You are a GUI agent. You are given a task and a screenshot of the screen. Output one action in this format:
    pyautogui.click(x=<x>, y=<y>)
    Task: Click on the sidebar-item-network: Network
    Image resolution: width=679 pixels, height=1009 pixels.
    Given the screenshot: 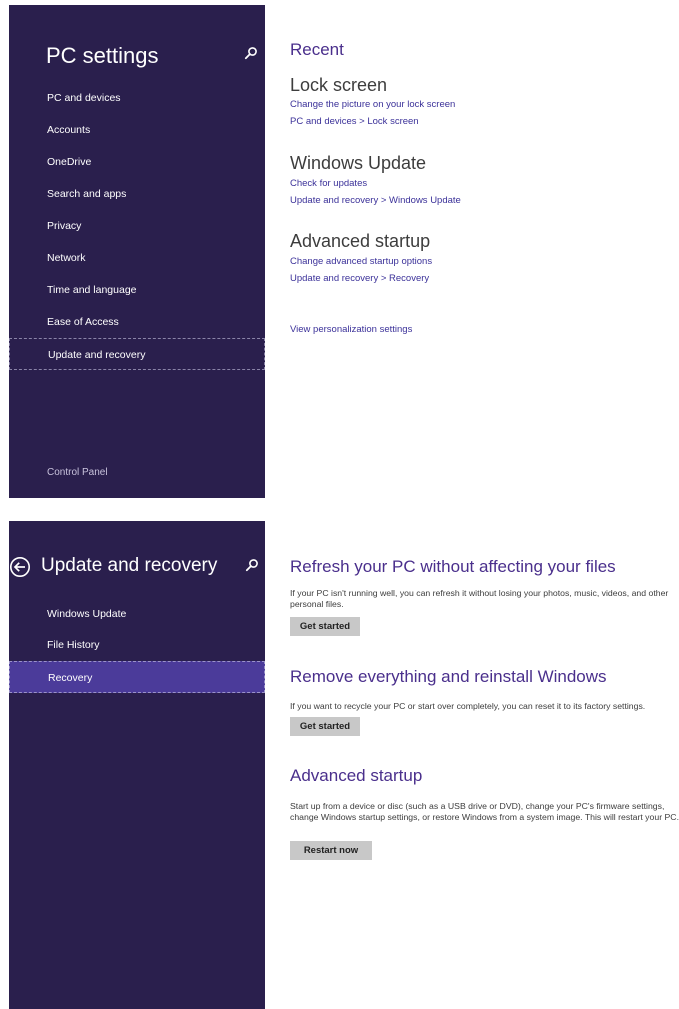 What is the action you would take?
    pyautogui.click(x=137, y=258)
    